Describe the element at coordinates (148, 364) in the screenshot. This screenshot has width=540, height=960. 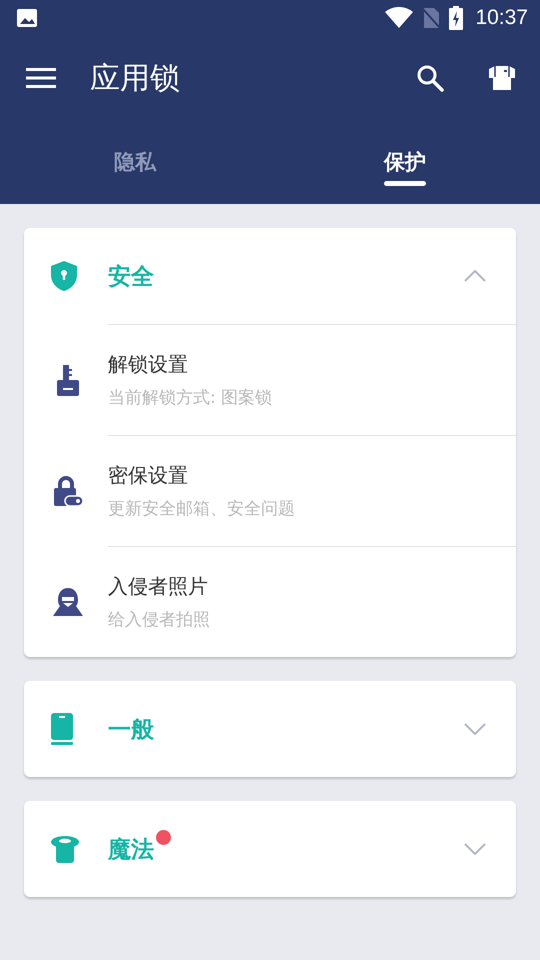
I see `row-title: 解锁设置` at that location.